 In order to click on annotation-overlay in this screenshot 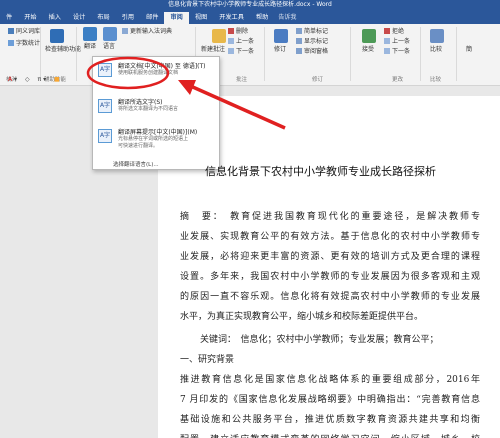, I will do `click(186, 93)`.